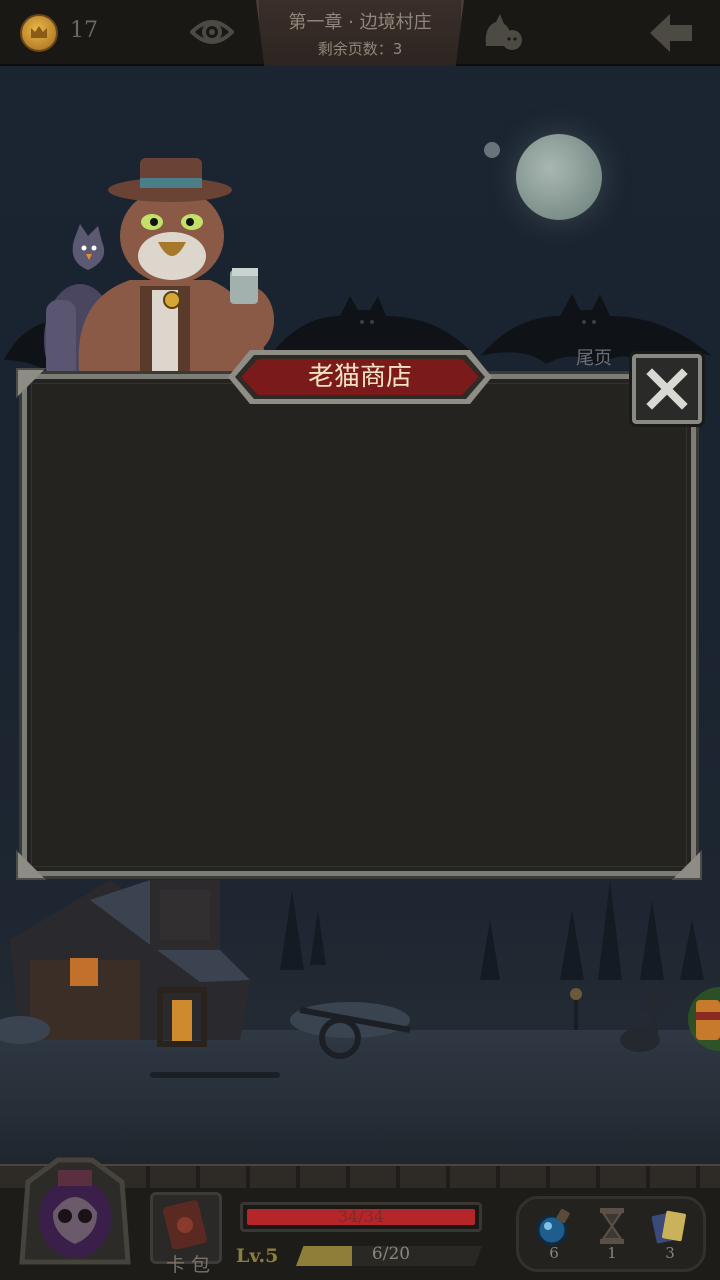 This screenshot has width=720, height=1280. I want to click on cards-count: 3, so click(670, 1253).